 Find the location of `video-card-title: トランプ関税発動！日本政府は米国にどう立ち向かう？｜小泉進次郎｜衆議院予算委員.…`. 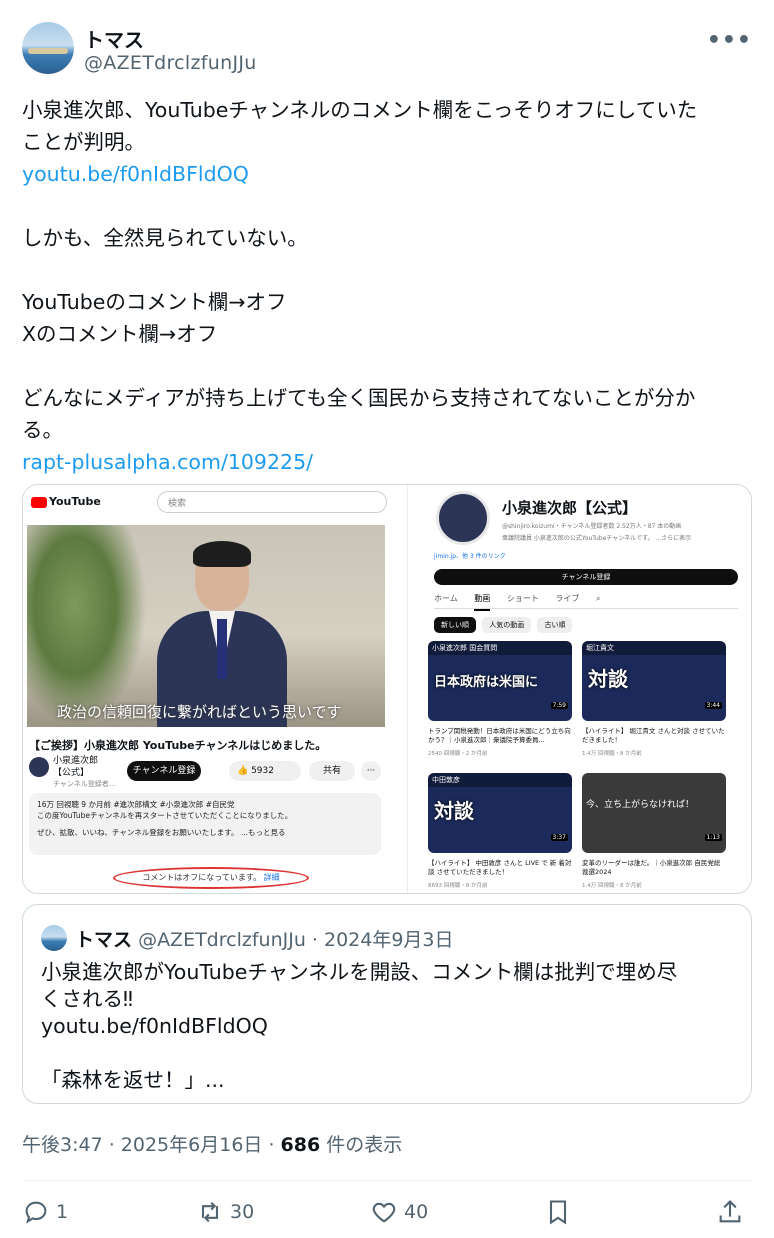

video-card-title: トランプ関税発動！日本政府は米国にどう立ち向かう？｜小泉進次郎｜衆議院予算委員.… is located at coordinates (499, 735).